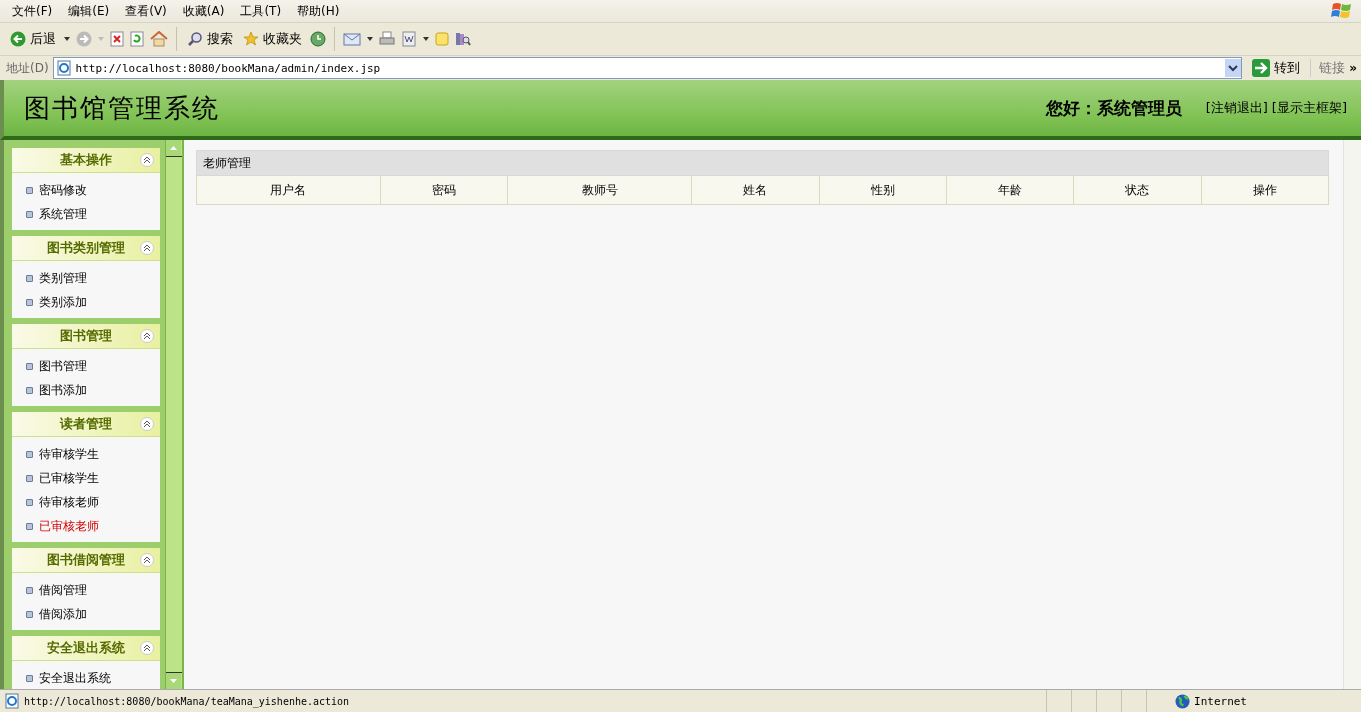  What do you see at coordinates (63, 302) in the screenshot?
I see `link-text: 类别添加` at bounding box center [63, 302].